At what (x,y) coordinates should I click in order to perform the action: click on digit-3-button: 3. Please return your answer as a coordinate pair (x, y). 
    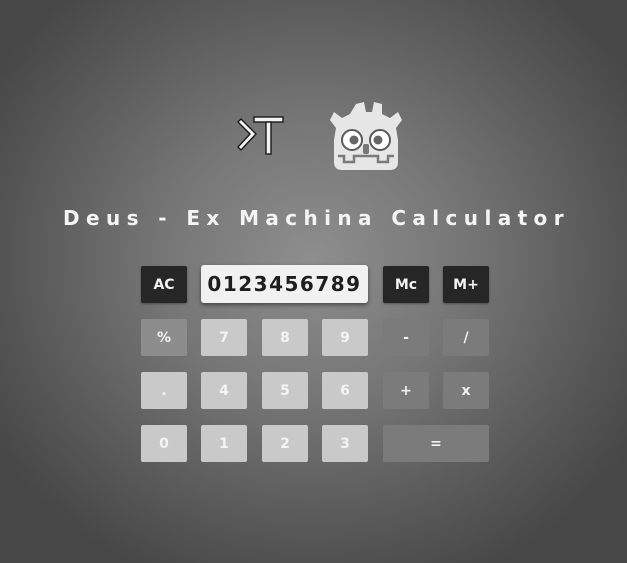
    Looking at the image, I should click on (345, 443).